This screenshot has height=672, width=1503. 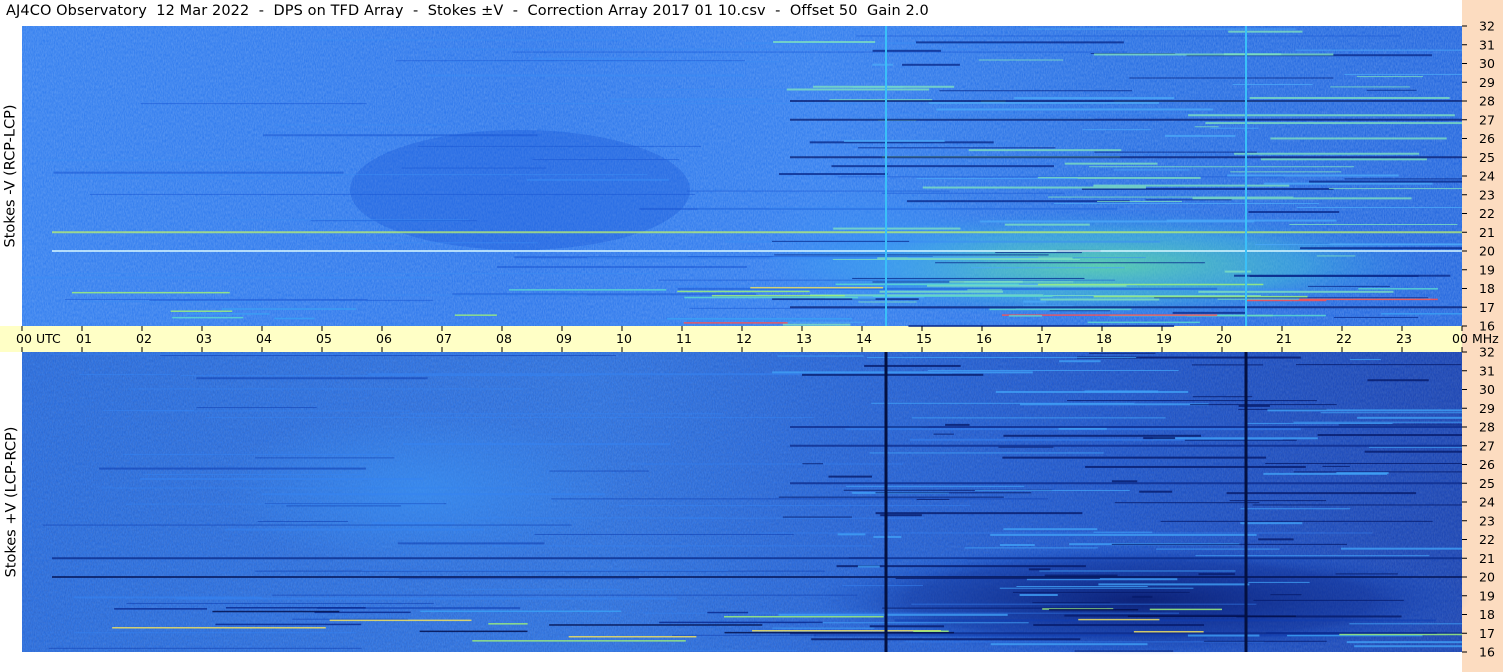 I want to click on x-tick-label: 04, so click(x=264, y=338).